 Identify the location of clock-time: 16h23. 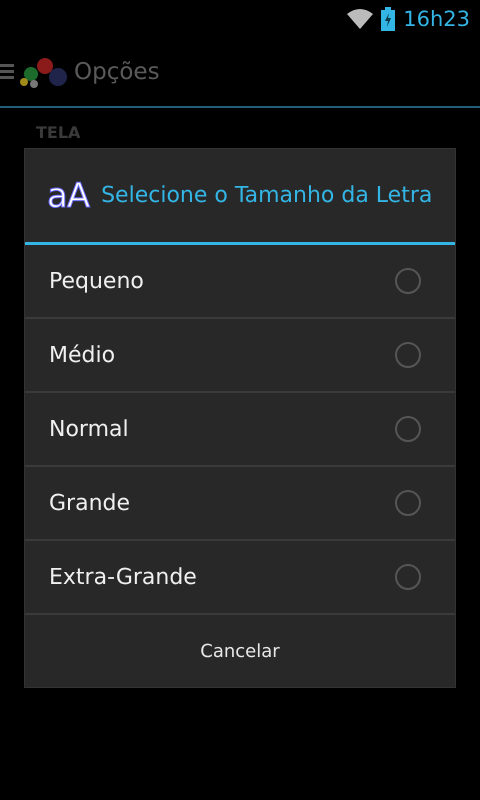
(436, 19).